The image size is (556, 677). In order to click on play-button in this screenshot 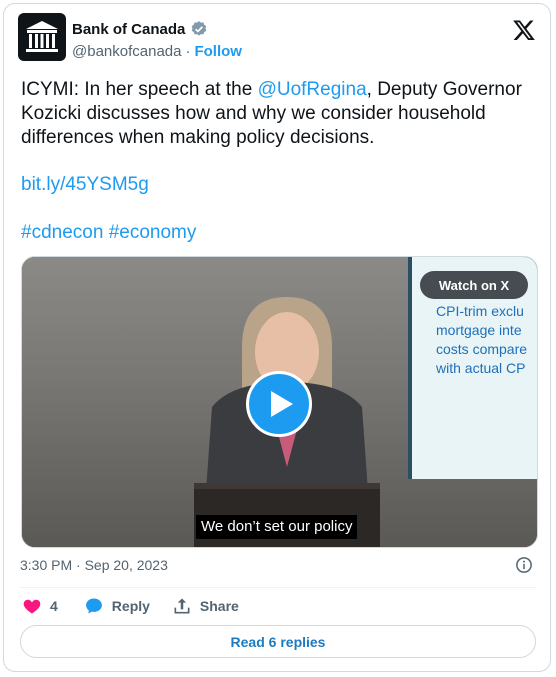, I will do `click(279, 404)`.